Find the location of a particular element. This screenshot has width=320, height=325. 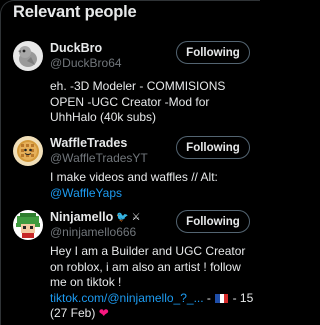

handle: @ninjamello666 is located at coordinates (93, 232).